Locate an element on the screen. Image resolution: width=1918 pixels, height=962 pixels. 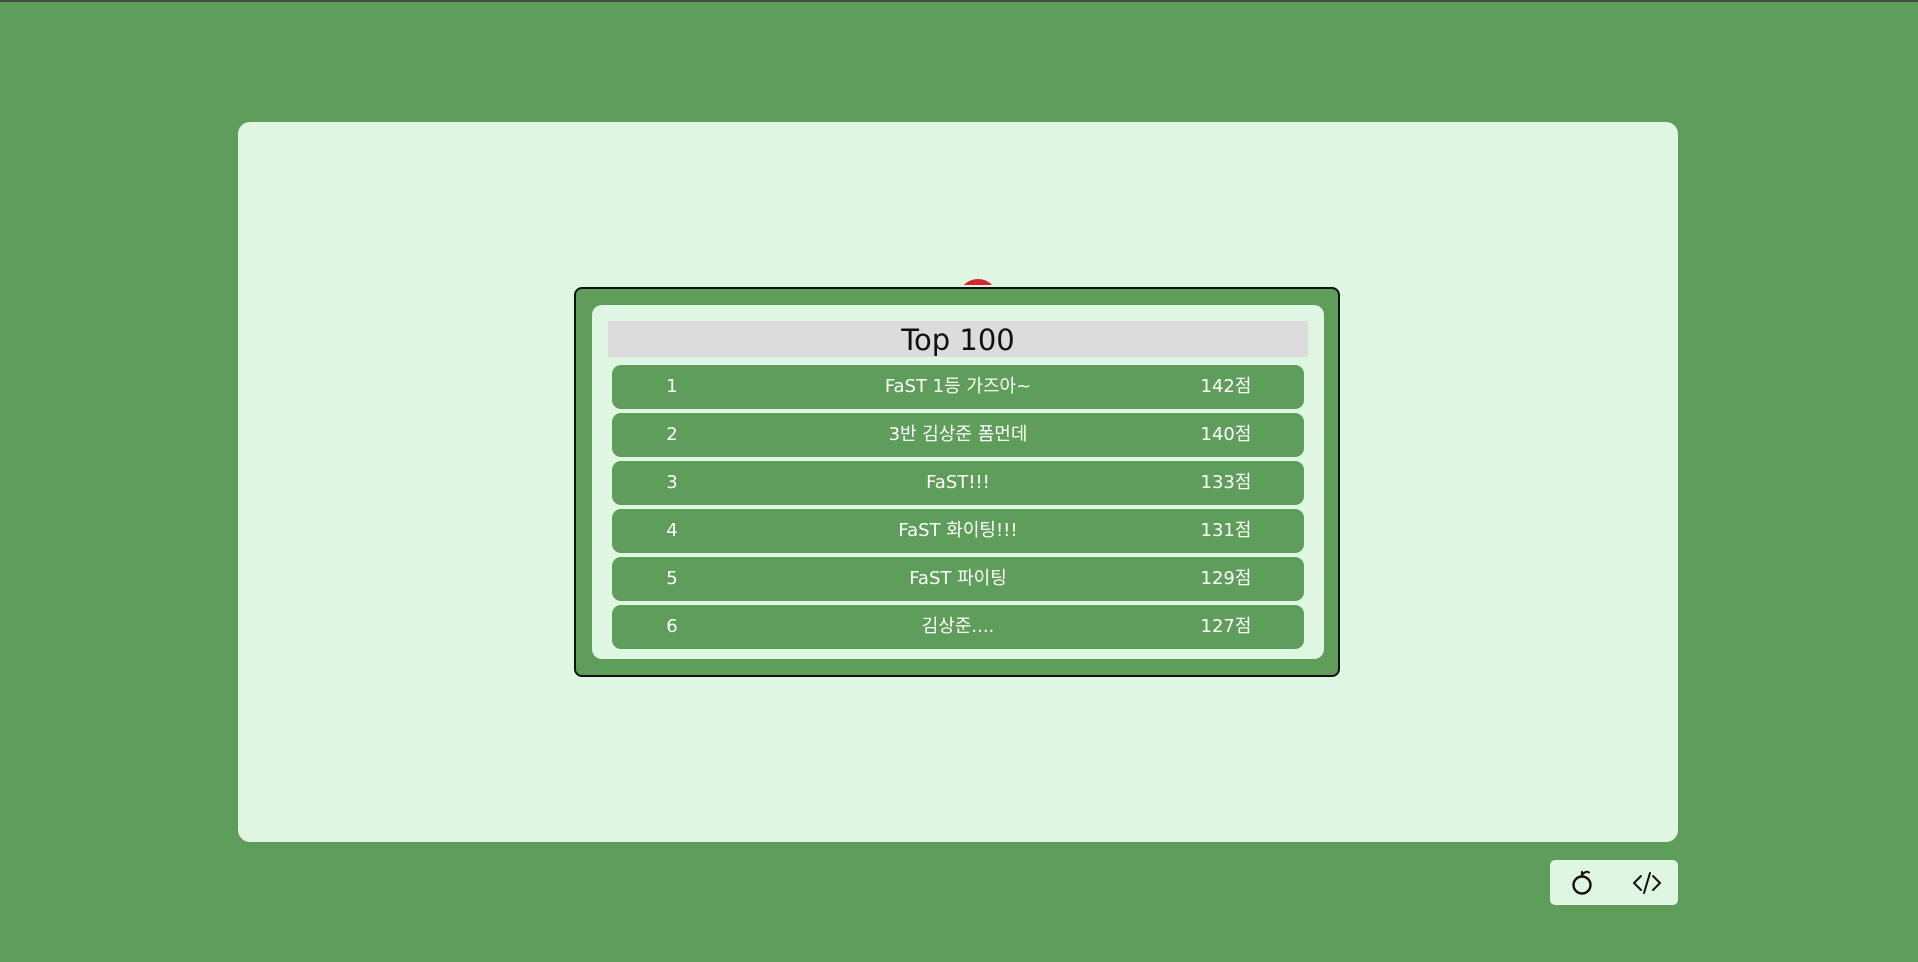
row-name: FaST!!! is located at coordinates (958, 482).